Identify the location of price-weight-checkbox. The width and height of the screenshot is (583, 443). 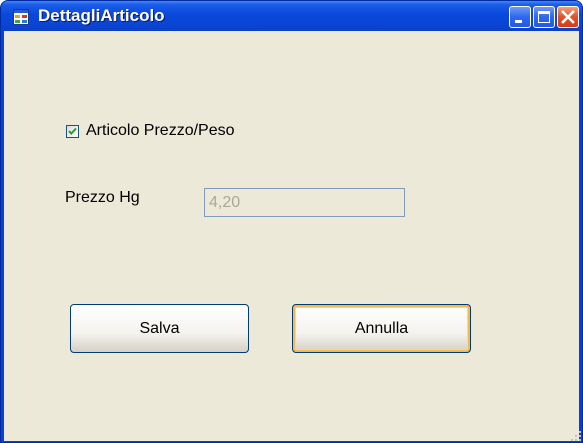
(72, 131).